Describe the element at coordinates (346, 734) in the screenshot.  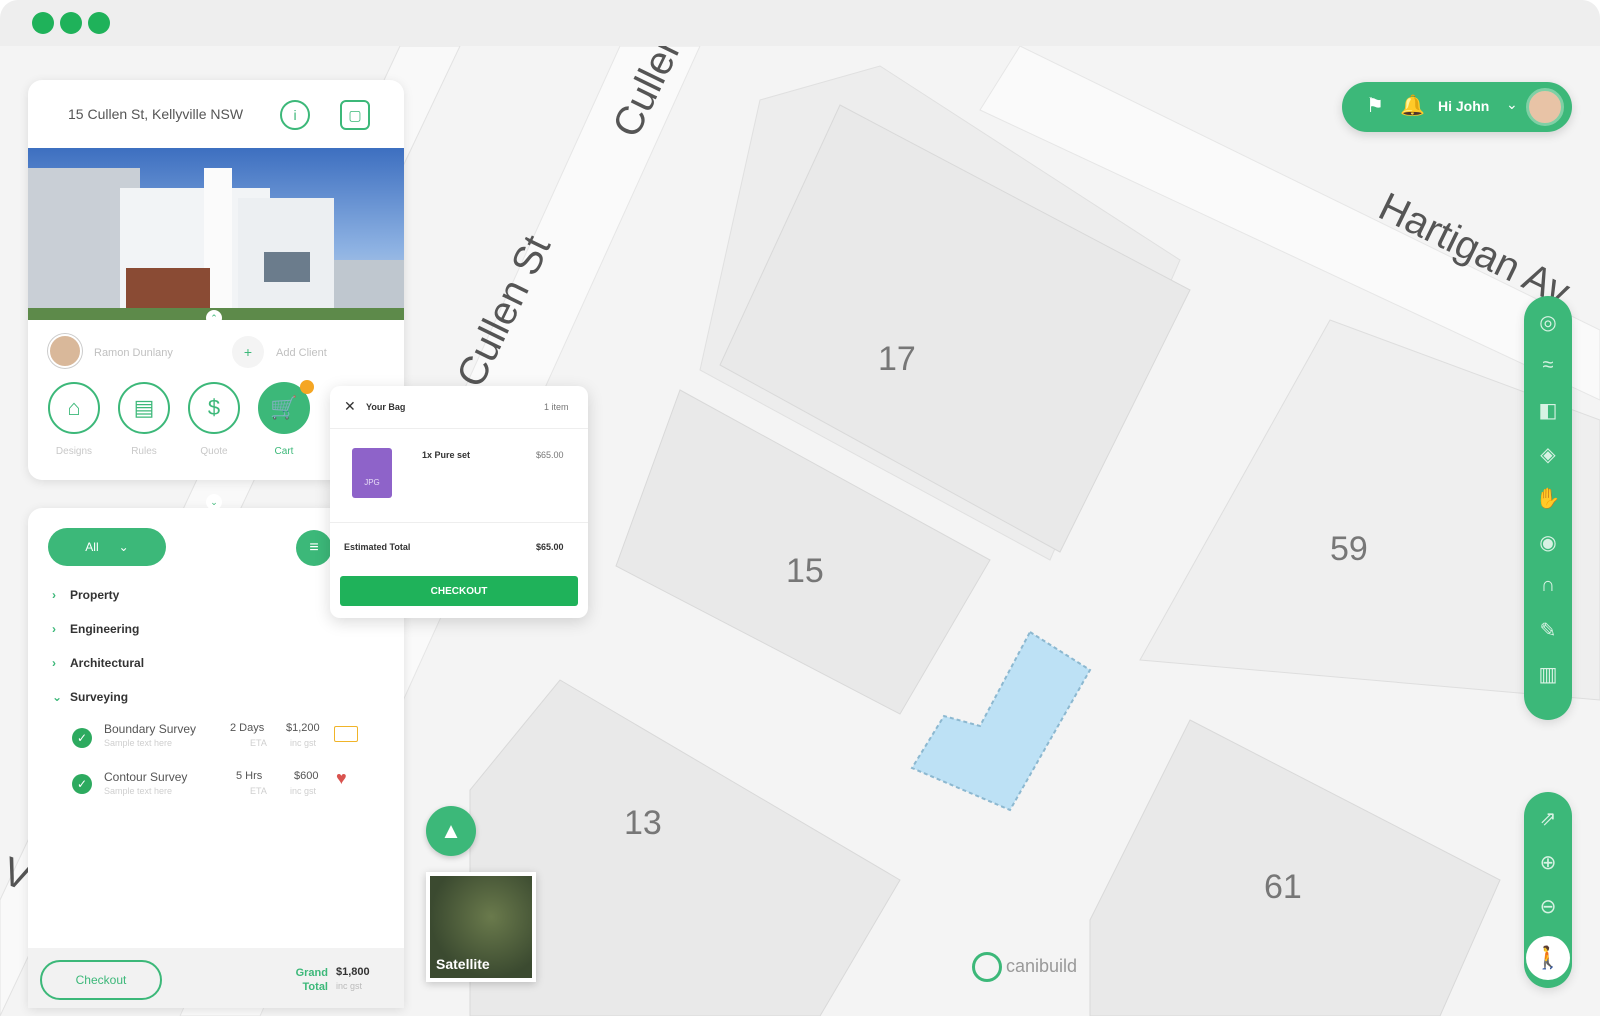
I see `tag-icon` at that location.